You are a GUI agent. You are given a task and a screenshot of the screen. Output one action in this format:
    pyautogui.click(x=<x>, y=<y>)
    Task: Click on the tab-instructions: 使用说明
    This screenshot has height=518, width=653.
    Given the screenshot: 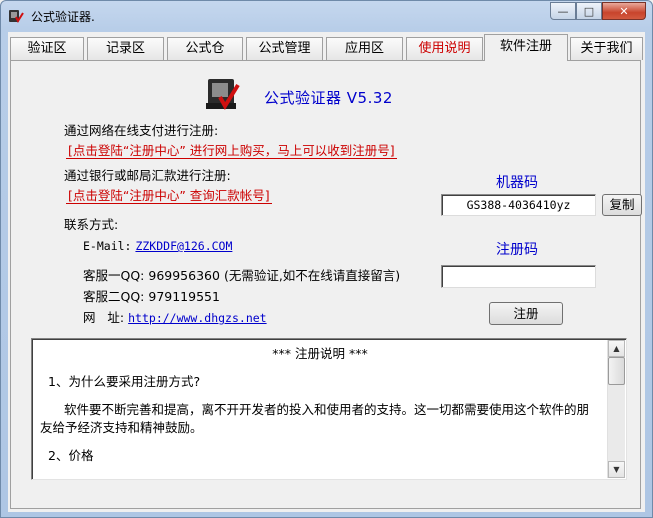 What is the action you would take?
    pyautogui.click(x=444, y=48)
    